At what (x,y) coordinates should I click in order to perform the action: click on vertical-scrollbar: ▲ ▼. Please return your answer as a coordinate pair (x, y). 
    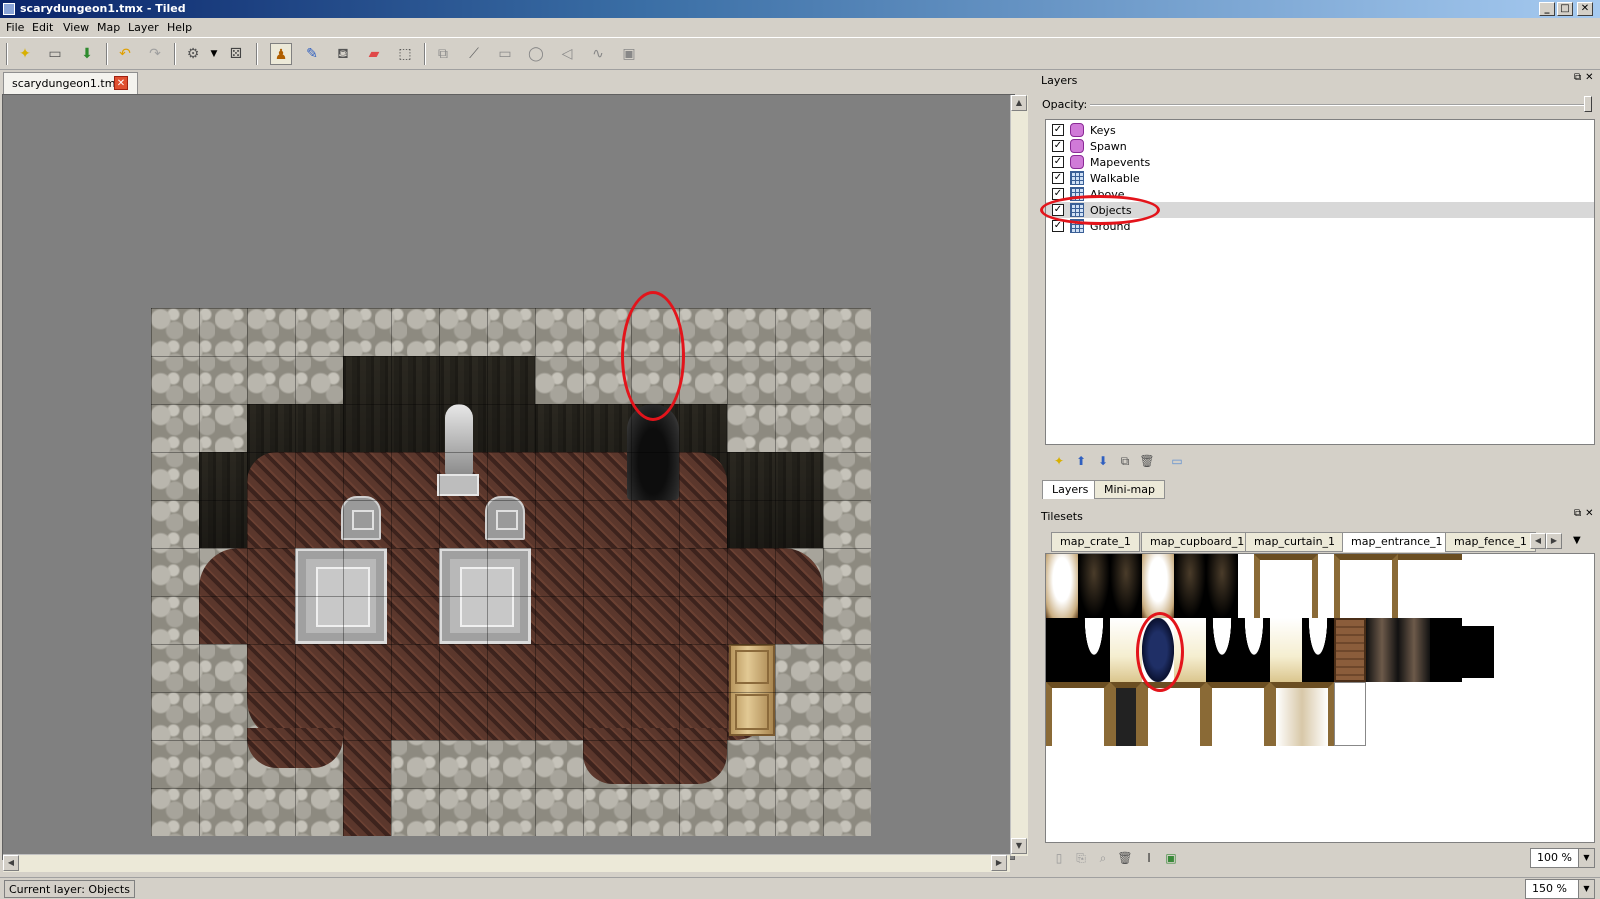
    Looking at the image, I should click on (1019, 475).